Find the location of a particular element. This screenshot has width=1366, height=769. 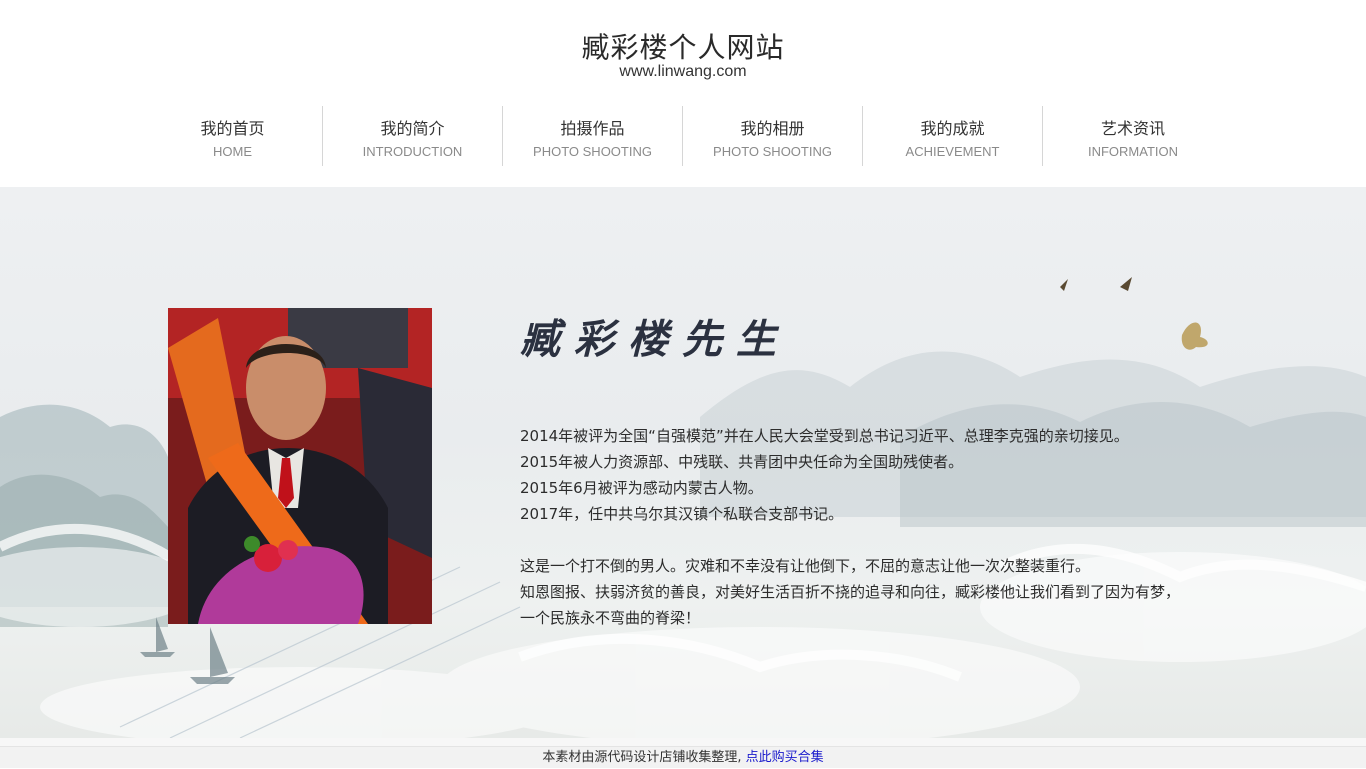

nav-label-en: INFORMATION is located at coordinates (1133, 151).